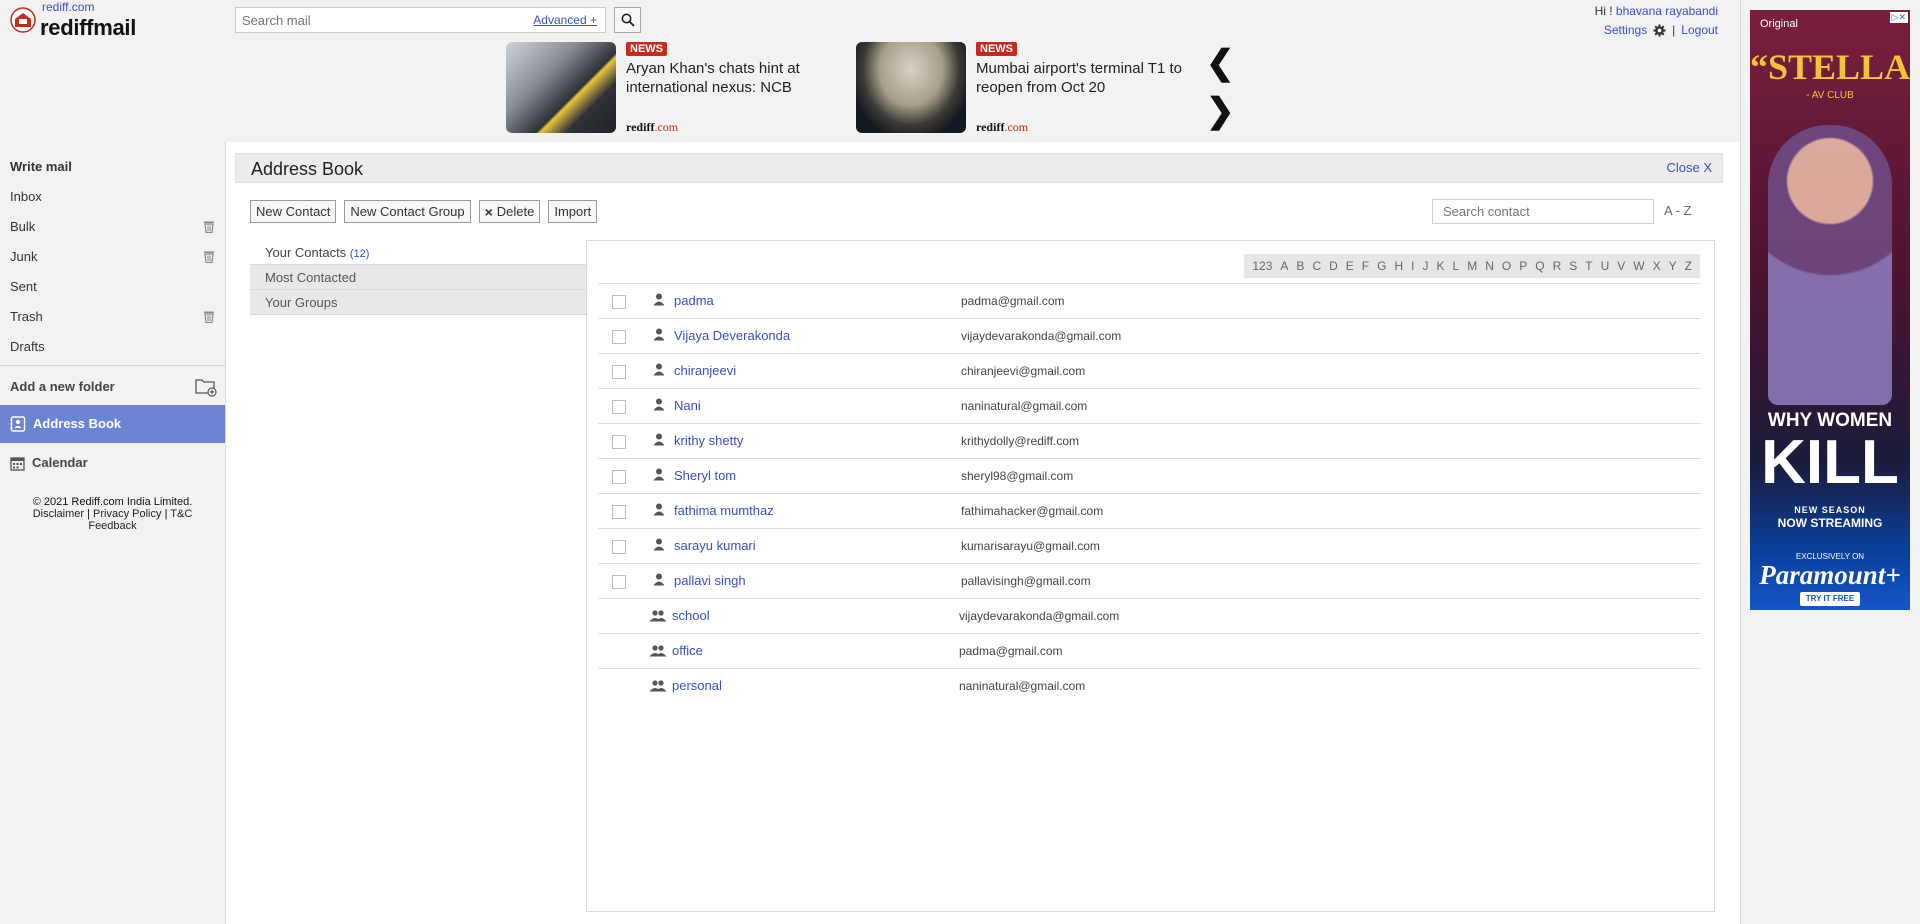 This screenshot has height=924, width=1920. Describe the element at coordinates (565, 20) in the screenshot. I see `advanced-search-link: Advanced +` at that location.